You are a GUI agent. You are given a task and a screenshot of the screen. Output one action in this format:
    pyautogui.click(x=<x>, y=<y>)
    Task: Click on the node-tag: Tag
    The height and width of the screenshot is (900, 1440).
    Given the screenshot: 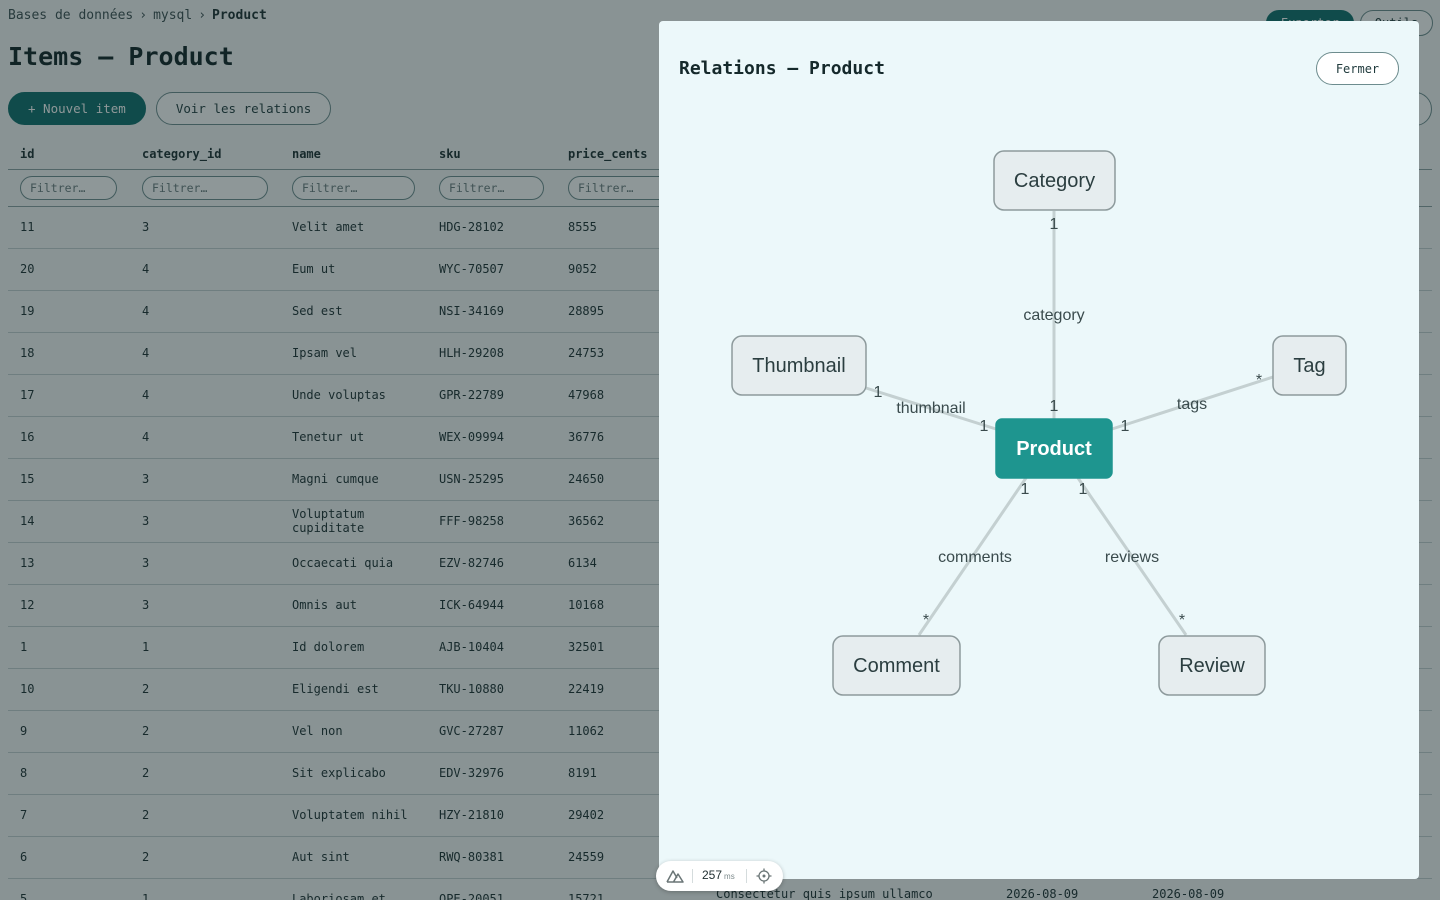 What is the action you would take?
    pyautogui.click(x=1309, y=365)
    